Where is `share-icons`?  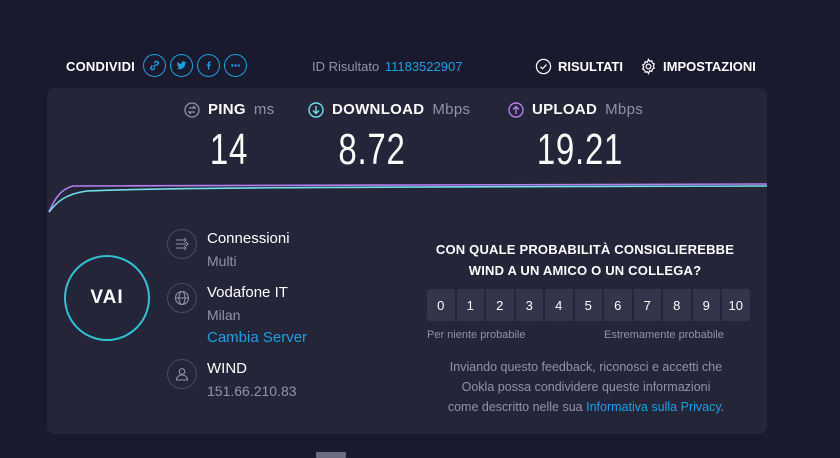
share-icons is located at coordinates (195, 65).